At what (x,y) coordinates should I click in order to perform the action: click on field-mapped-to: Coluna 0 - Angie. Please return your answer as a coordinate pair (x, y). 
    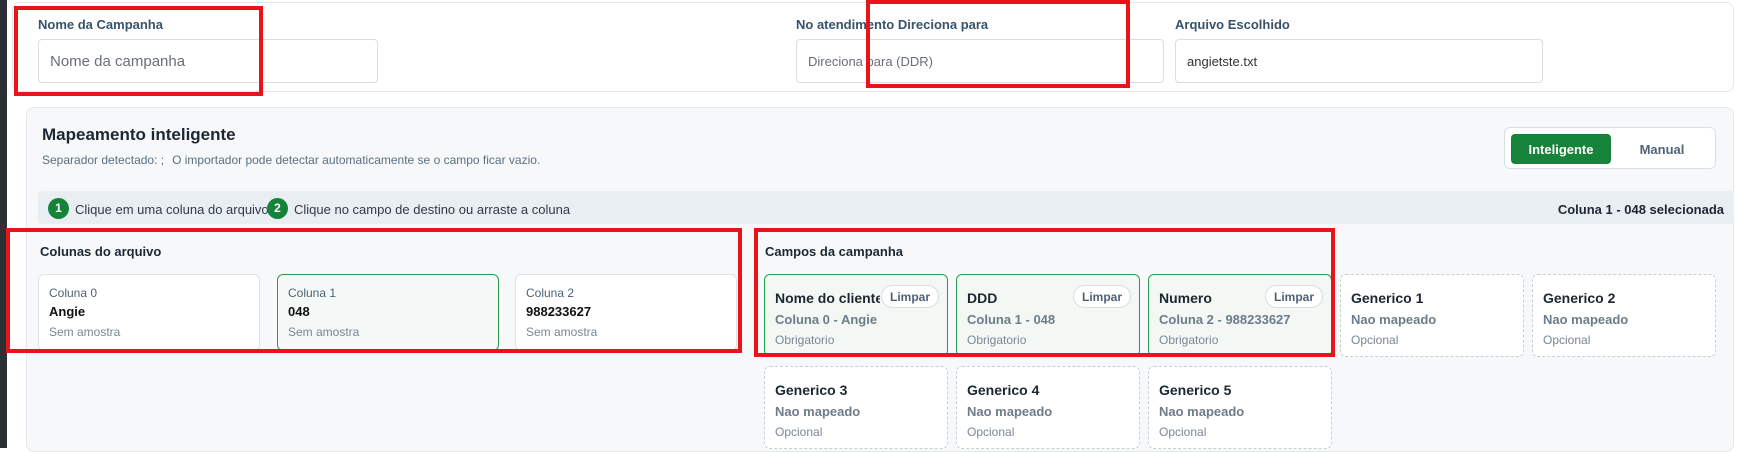
    Looking at the image, I should click on (826, 319).